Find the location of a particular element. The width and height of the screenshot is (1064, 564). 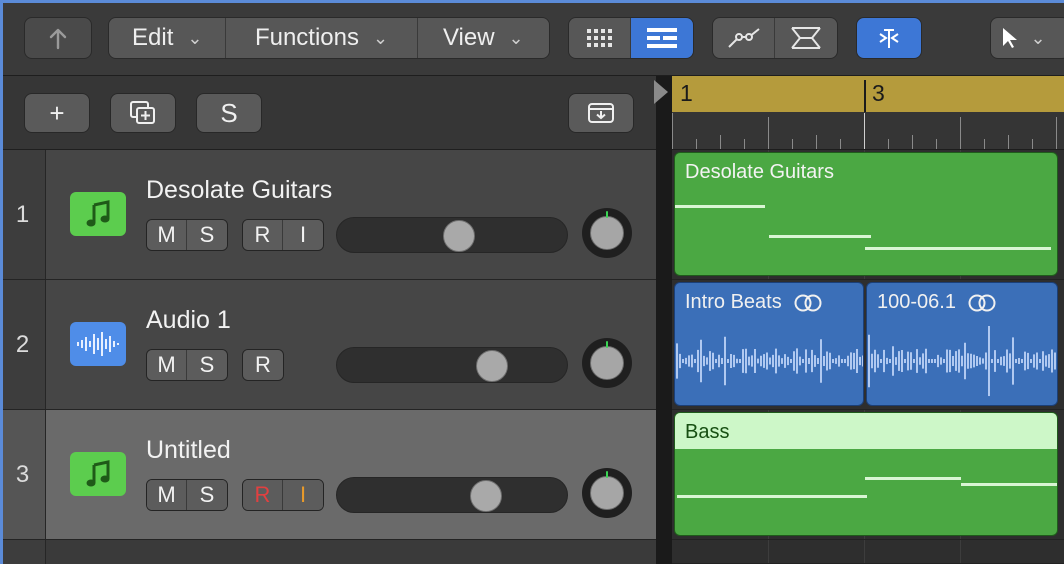

track-row-2: 2 Audio 1 M S R is located at coordinates (328, 345).